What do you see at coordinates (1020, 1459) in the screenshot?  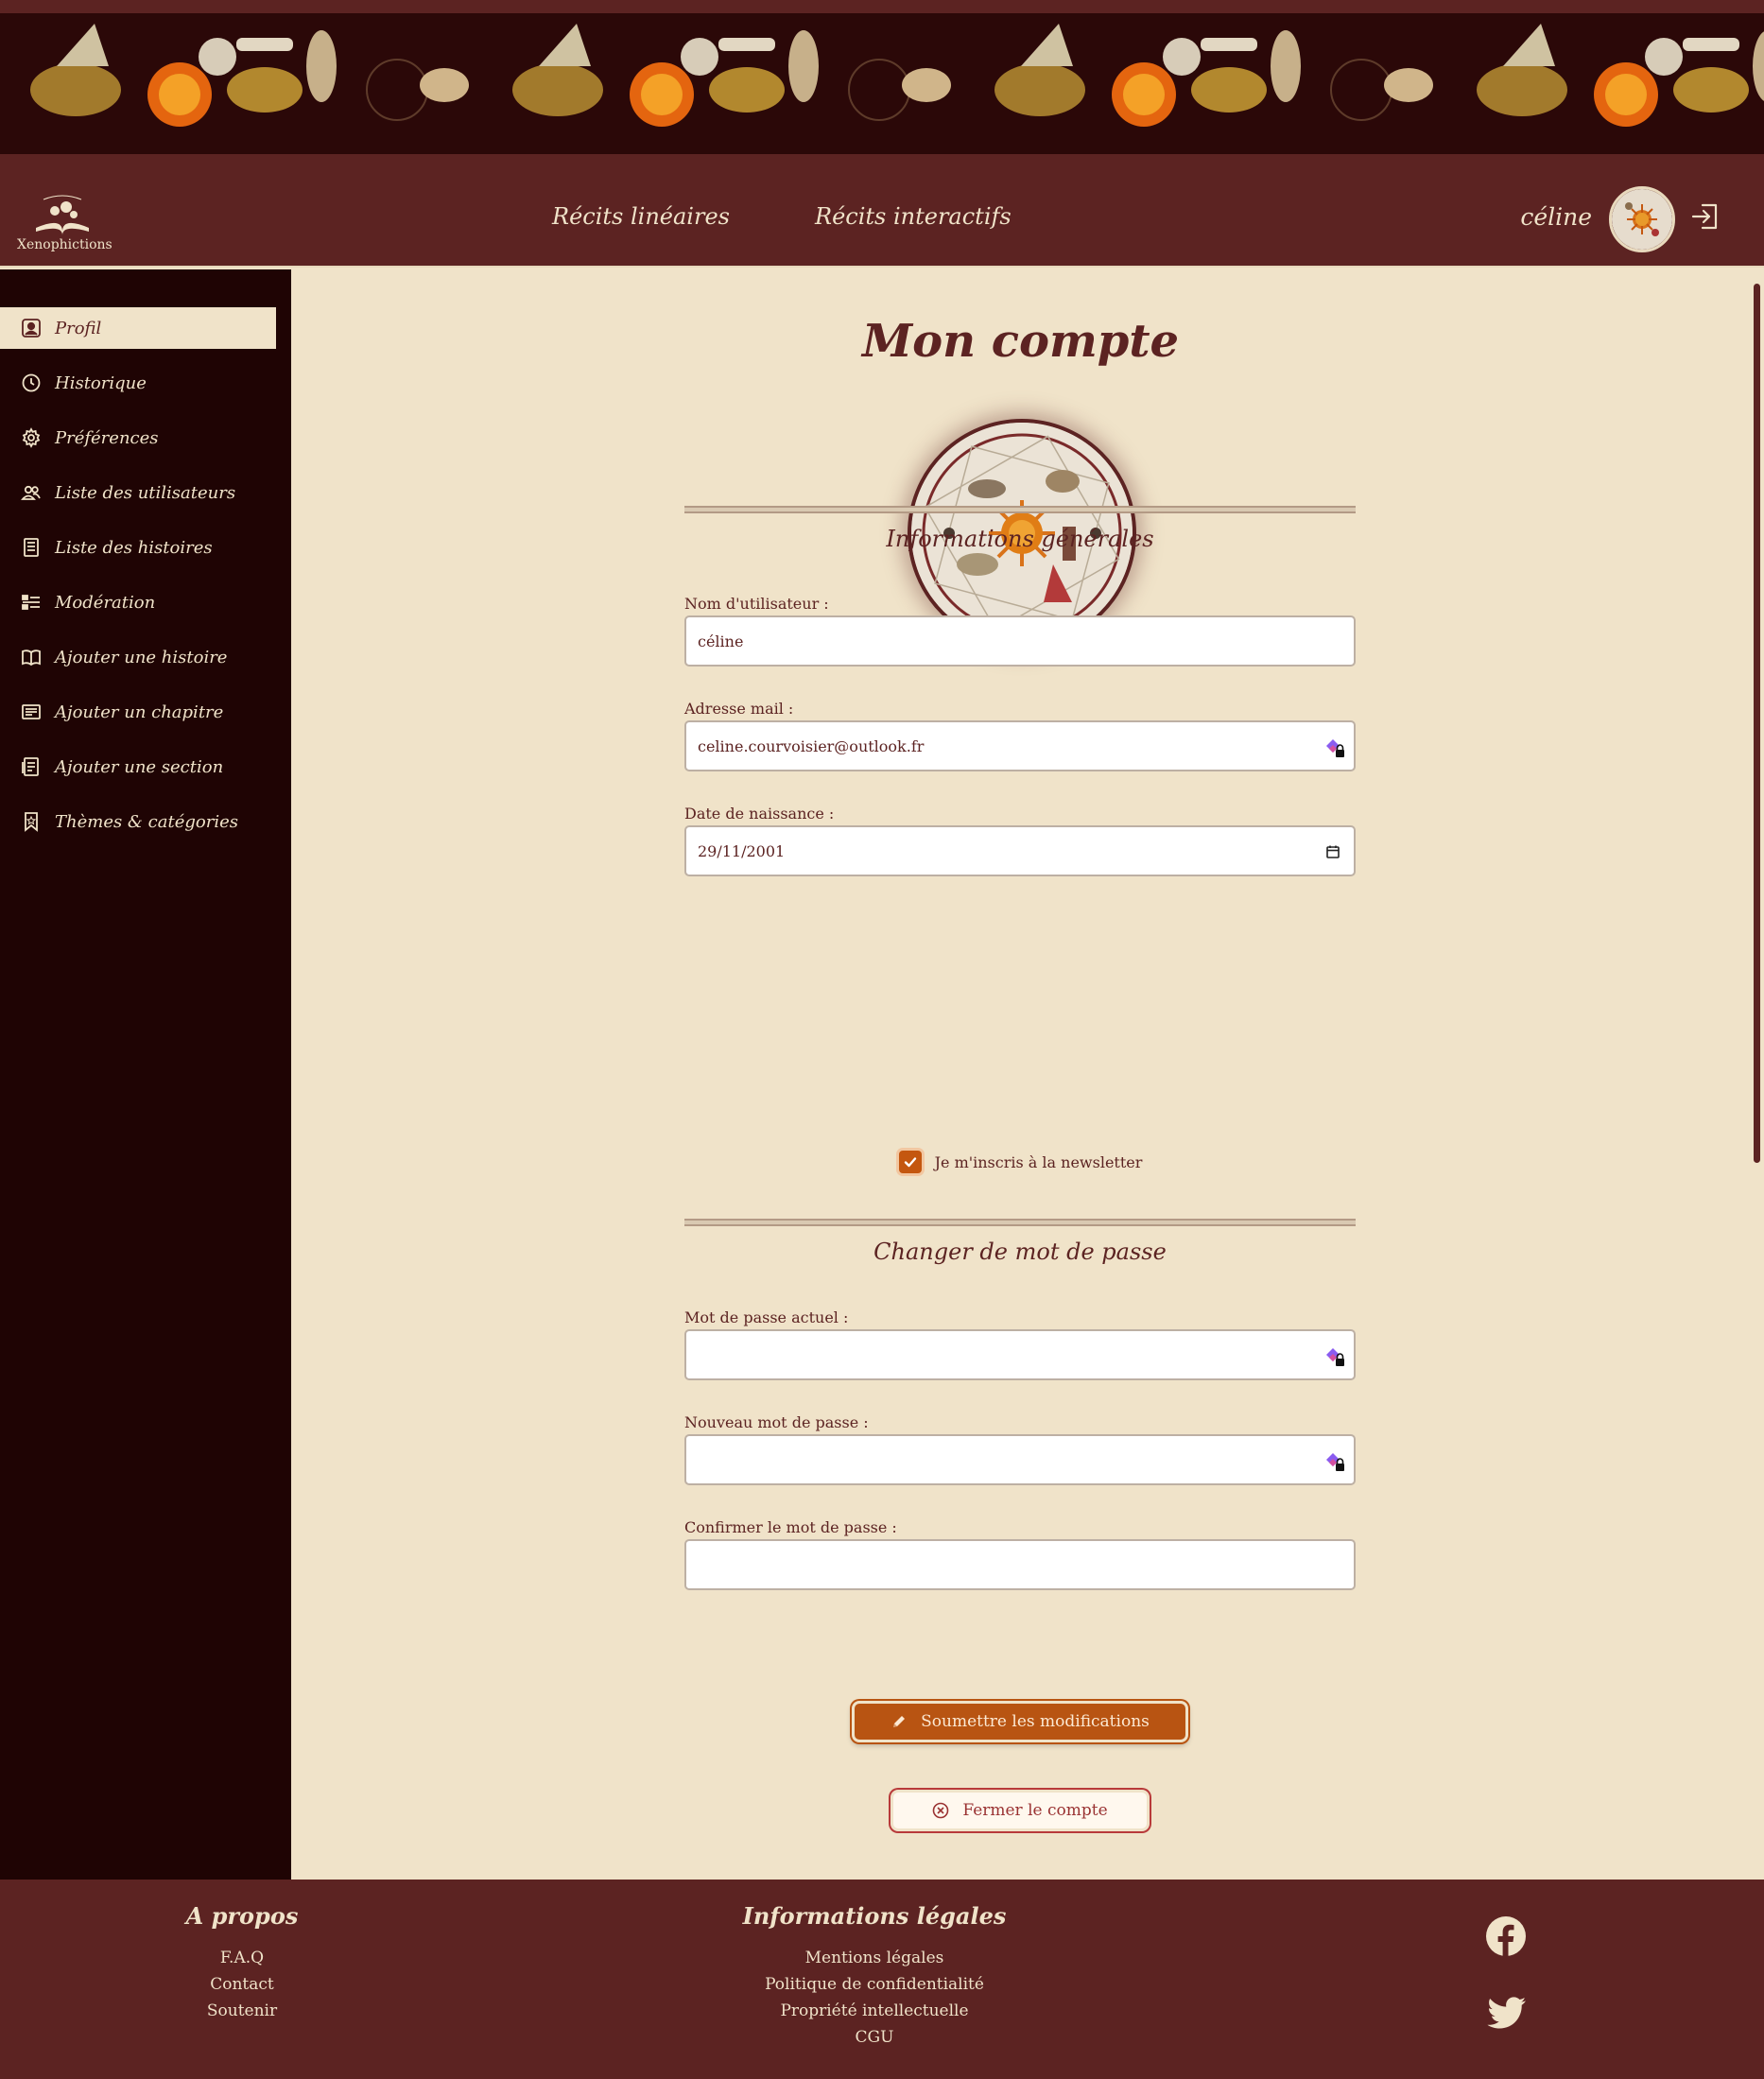 I see `new-password-input` at bounding box center [1020, 1459].